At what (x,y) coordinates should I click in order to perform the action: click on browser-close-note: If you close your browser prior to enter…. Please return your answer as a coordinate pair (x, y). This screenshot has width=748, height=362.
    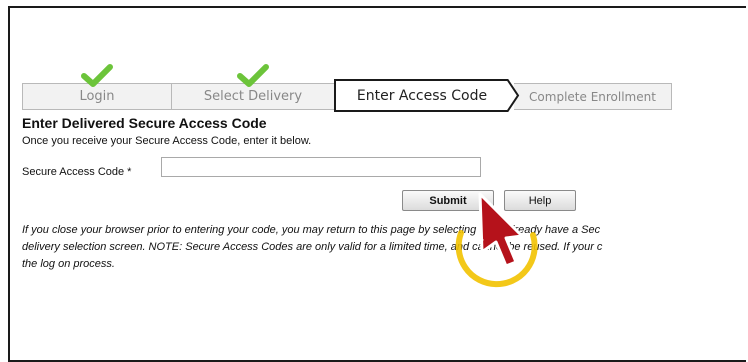
    Looking at the image, I should click on (385, 247).